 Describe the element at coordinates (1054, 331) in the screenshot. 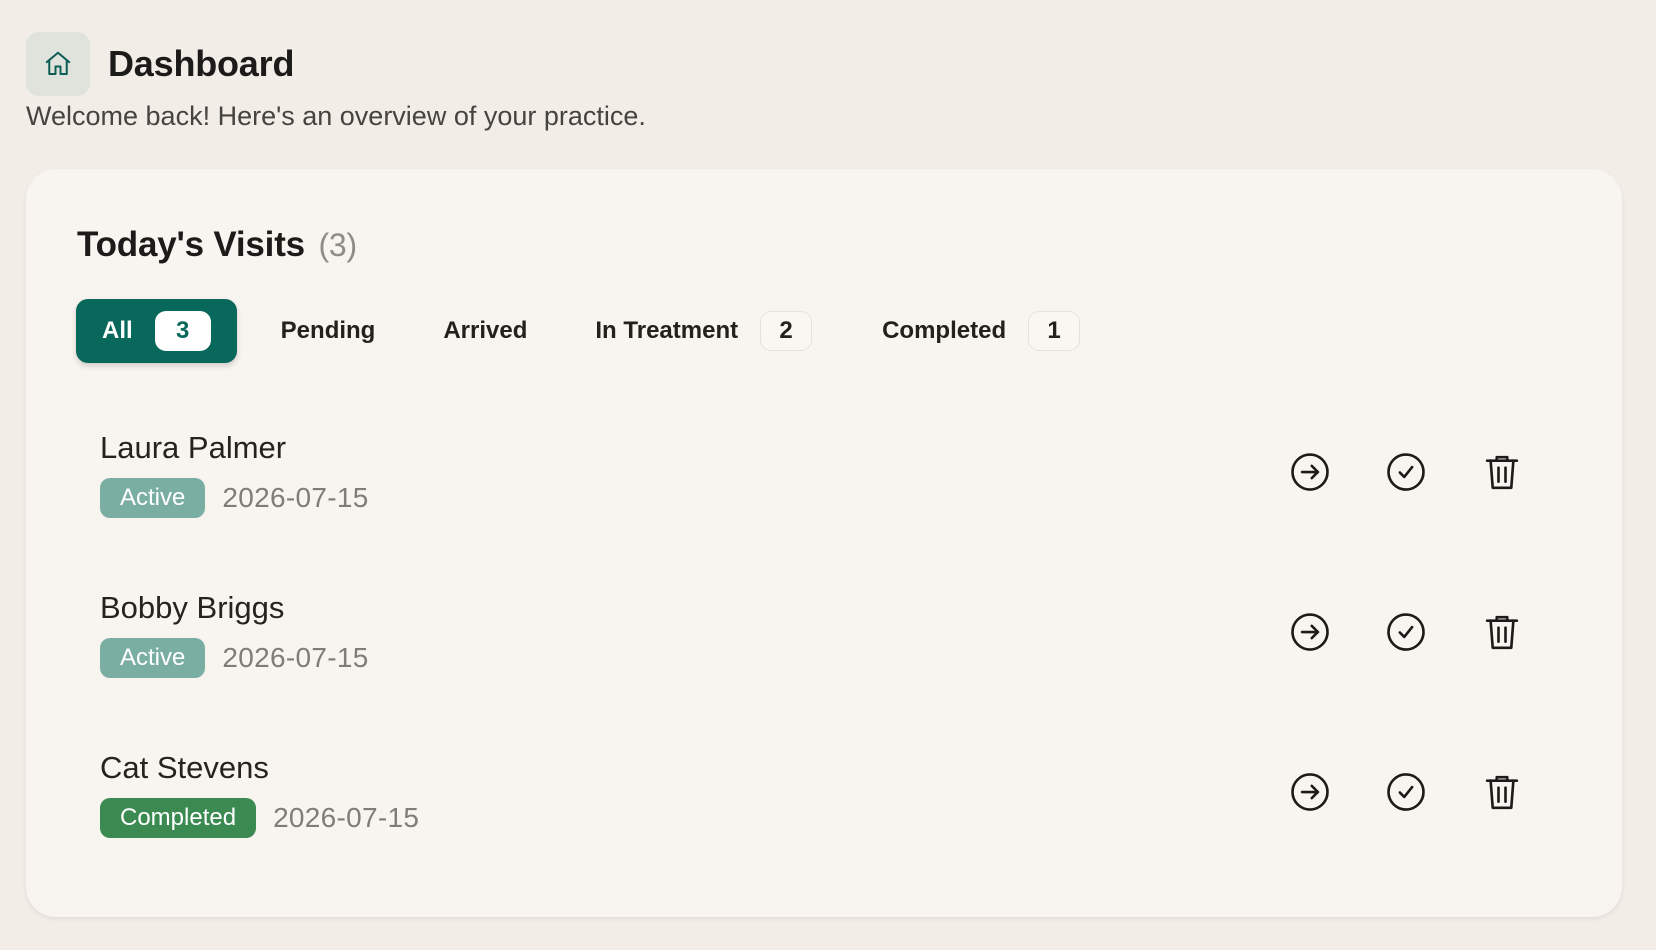

I see `tab-count-badge: 1` at that location.